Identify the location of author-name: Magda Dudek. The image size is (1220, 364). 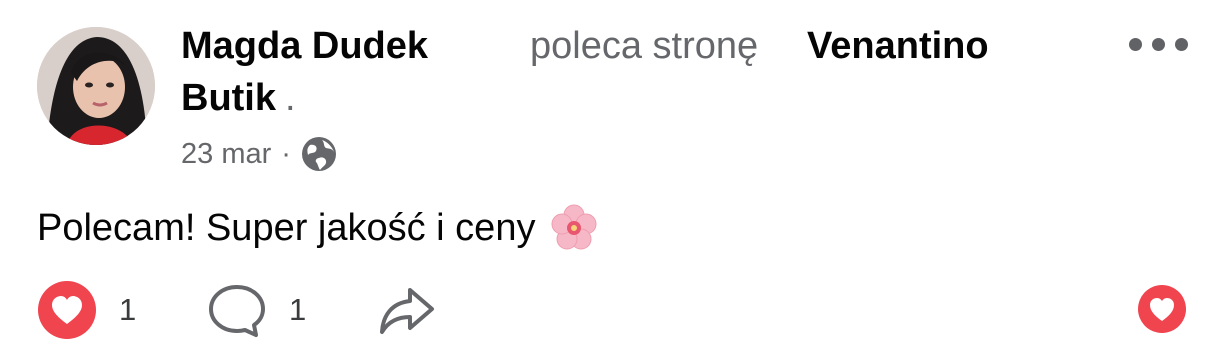
(304, 46).